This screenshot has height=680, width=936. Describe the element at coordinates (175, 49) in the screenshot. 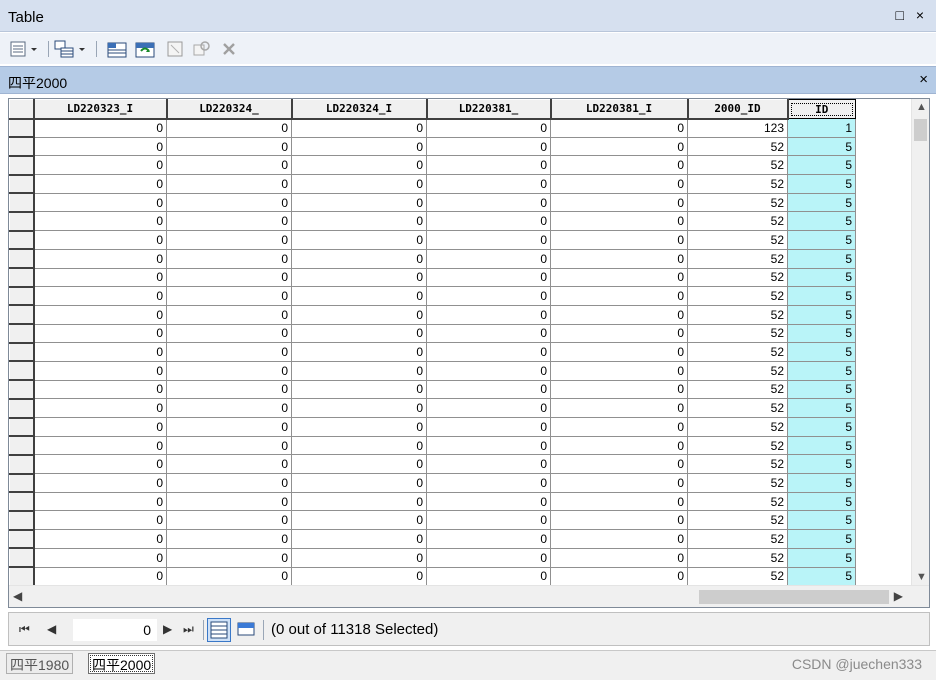

I see `clear-selection-icon` at that location.